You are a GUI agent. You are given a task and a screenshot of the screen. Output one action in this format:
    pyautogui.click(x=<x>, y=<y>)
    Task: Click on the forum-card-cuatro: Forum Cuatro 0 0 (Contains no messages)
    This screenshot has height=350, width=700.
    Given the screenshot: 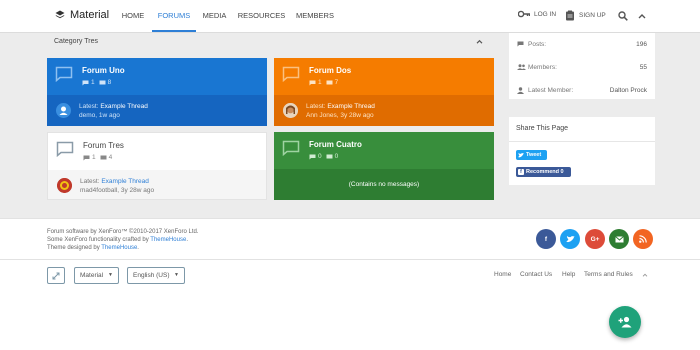 What is the action you would take?
    pyautogui.click(x=384, y=166)
    